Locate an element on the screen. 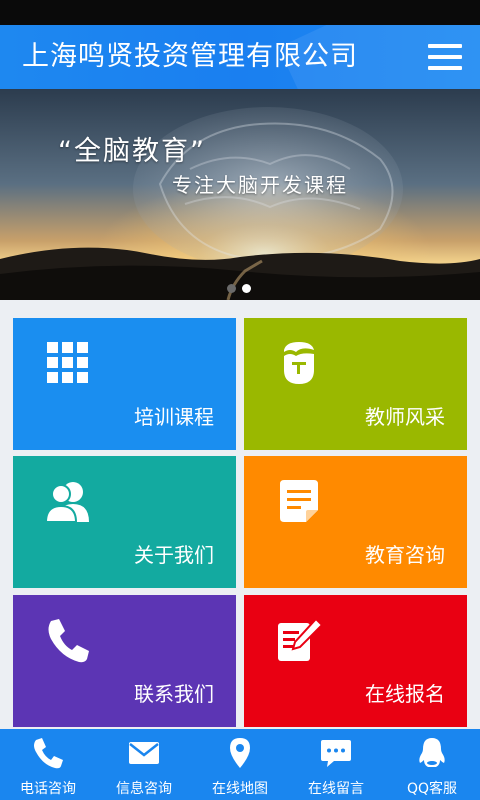  envelope-icon is located at coordinates (144, 753).